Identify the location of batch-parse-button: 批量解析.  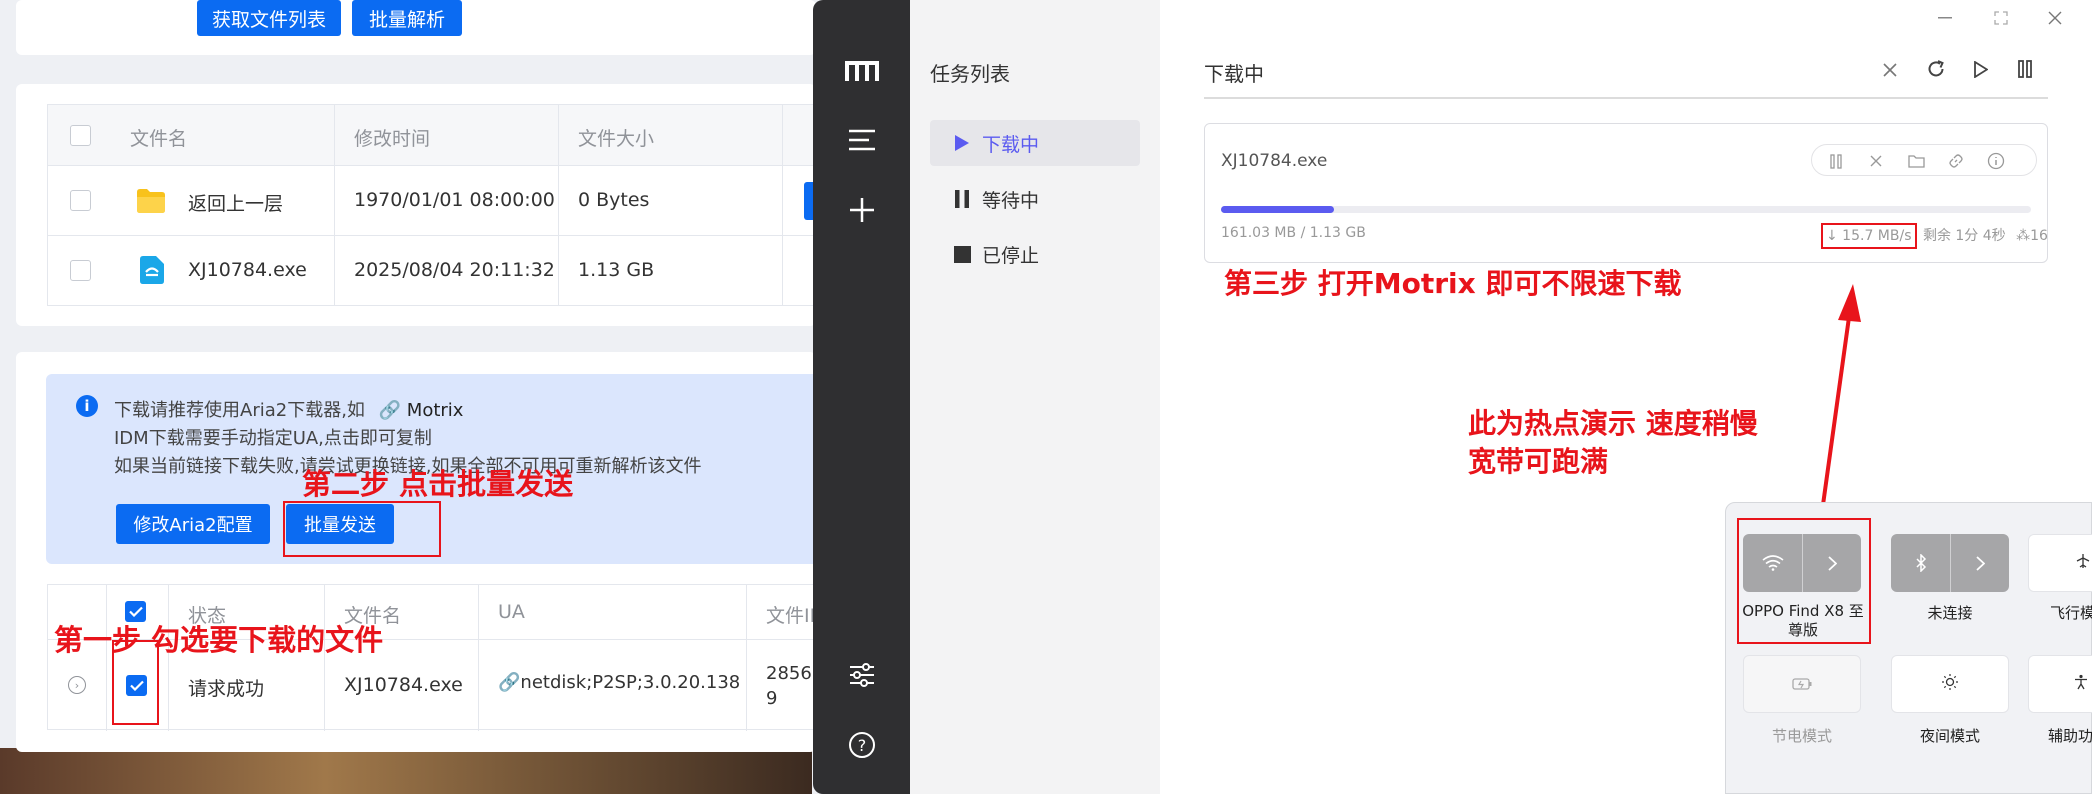
(407, 18).